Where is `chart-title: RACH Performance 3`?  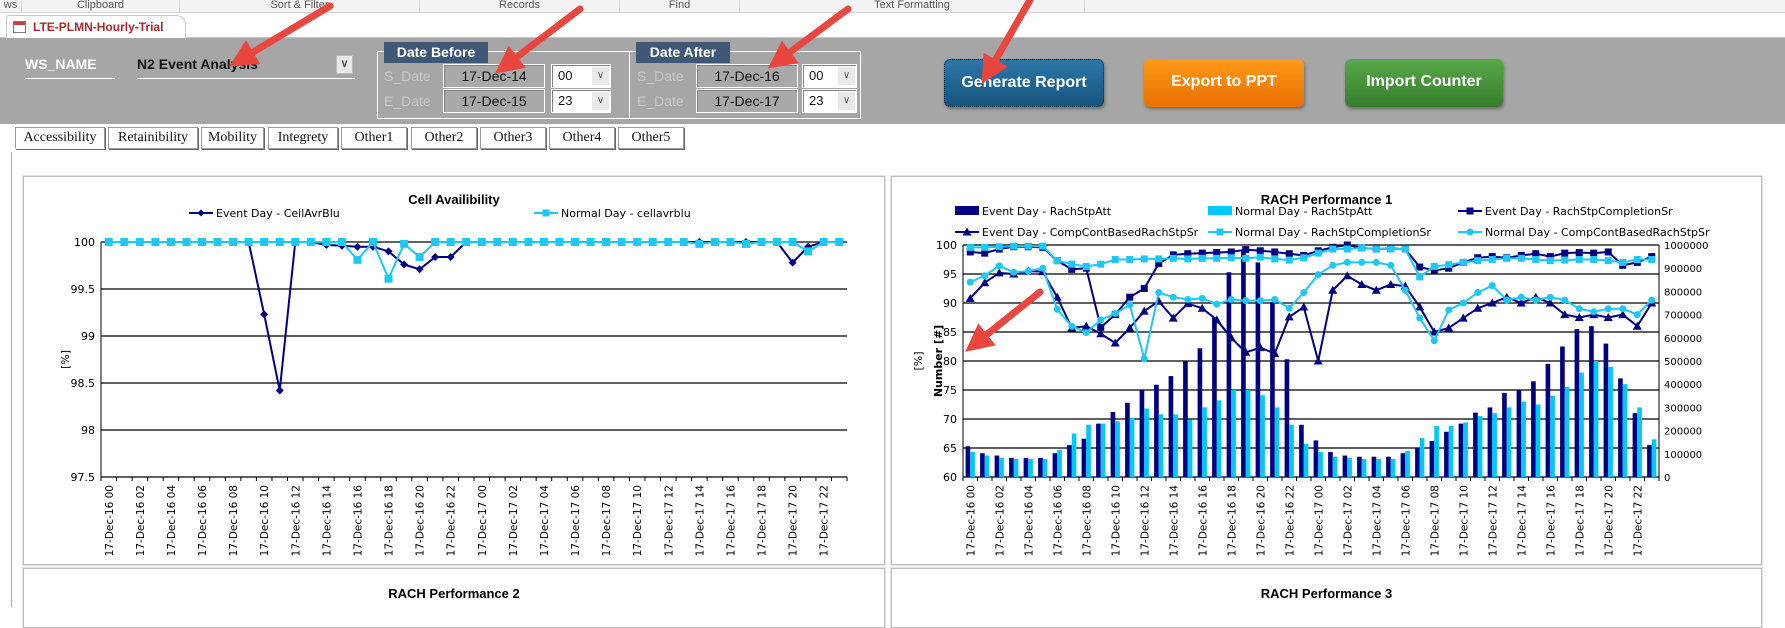
chart-title: RACH Performance 3 is located at coordinates (1326, 593).